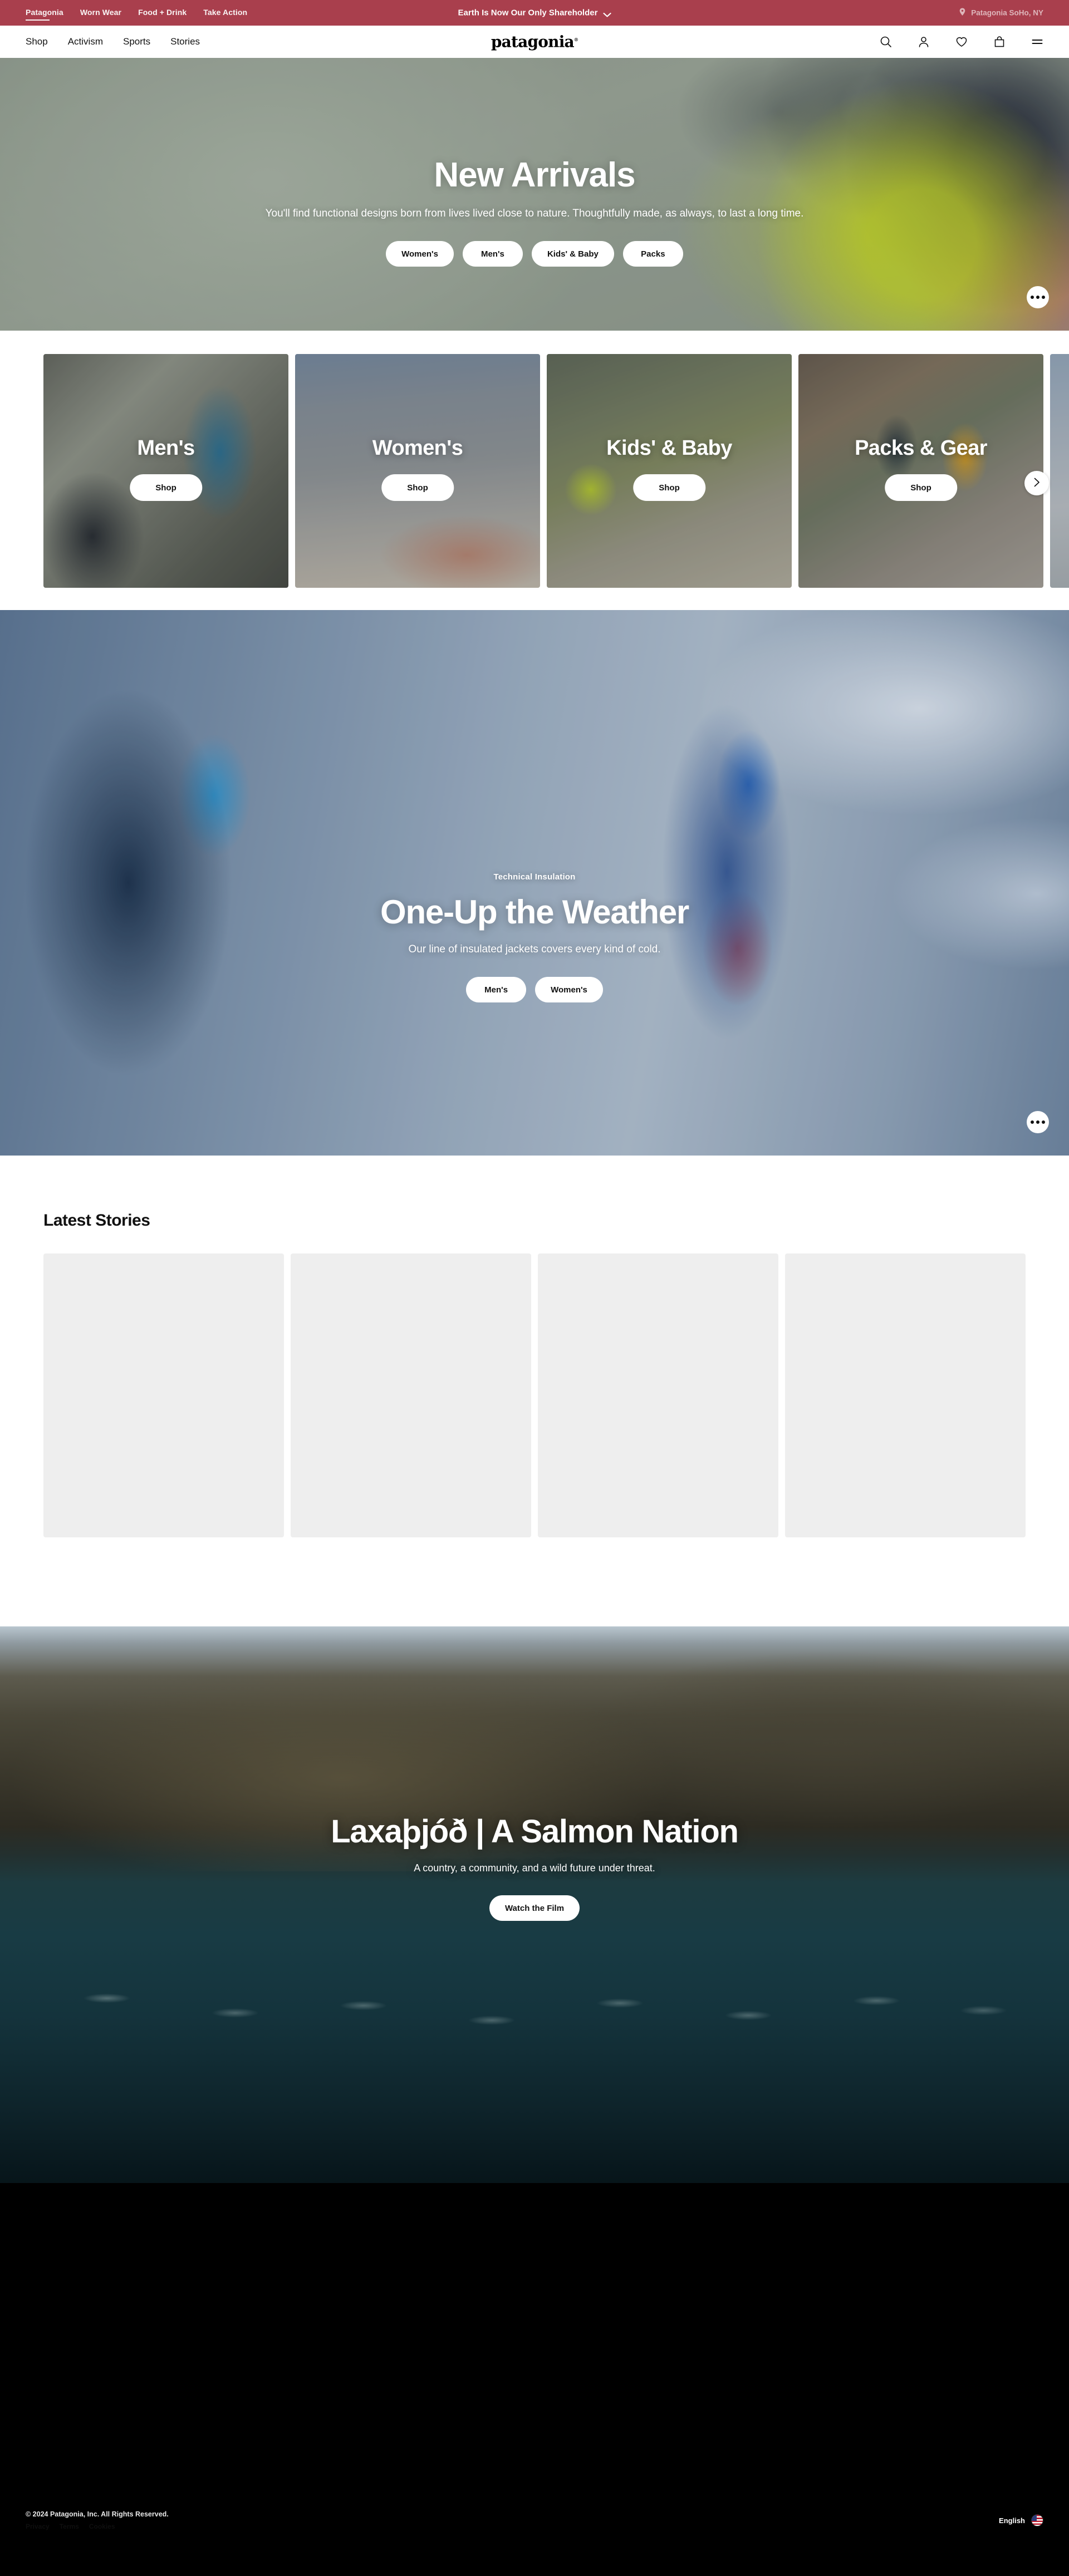 The height and width of the screenshot is (2576, 1069). I want to click on language-selector: English, so click(1021, 2520).